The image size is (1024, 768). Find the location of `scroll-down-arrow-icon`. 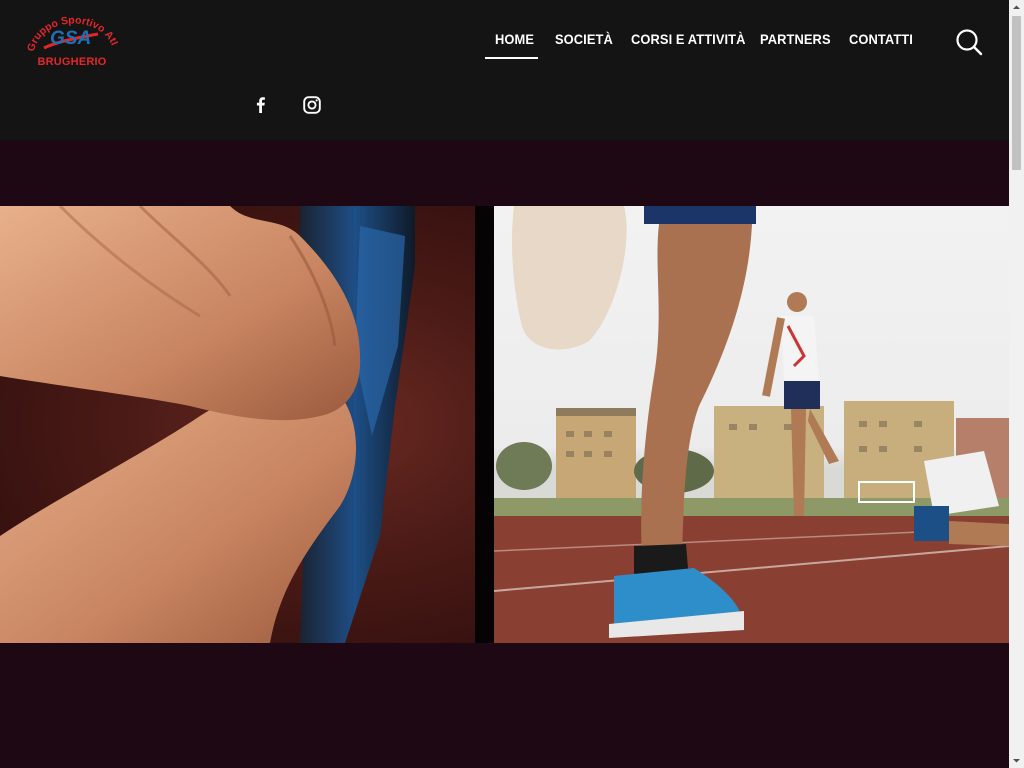

scroll-down-arrow-icon is located at coordinates (1016, 760).